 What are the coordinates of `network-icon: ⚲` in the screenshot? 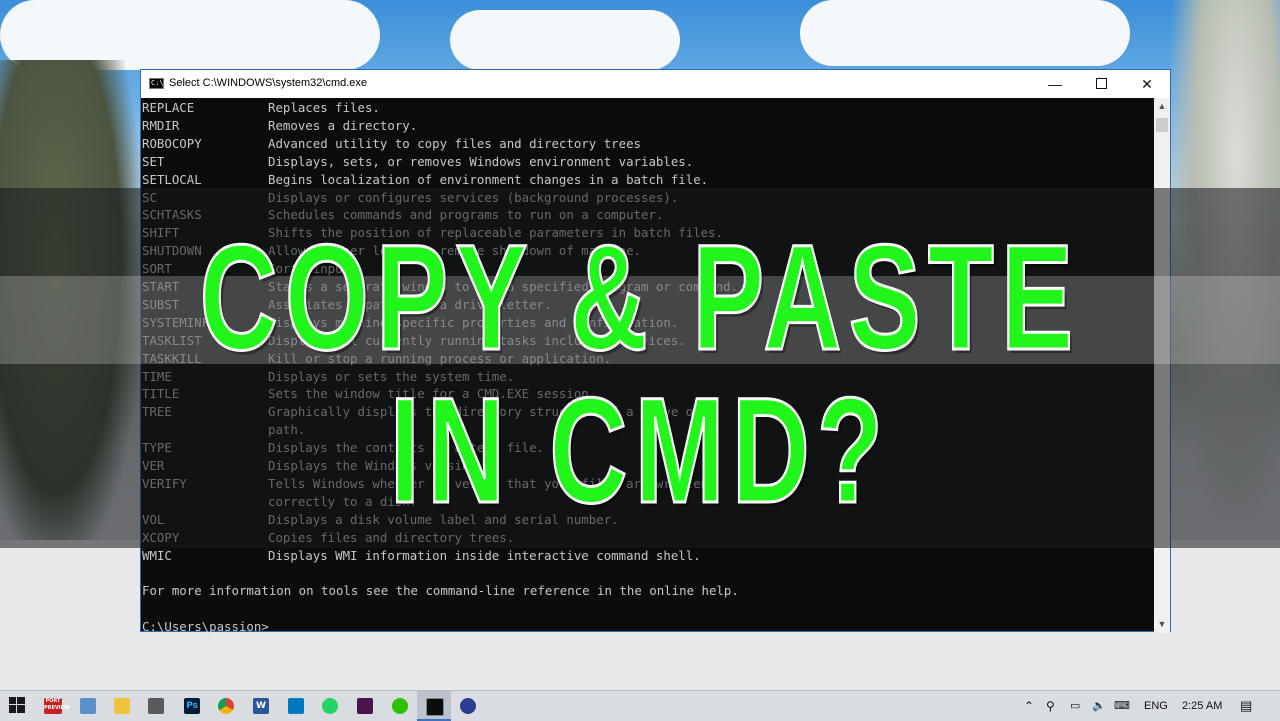 It's located at (1050, 706).